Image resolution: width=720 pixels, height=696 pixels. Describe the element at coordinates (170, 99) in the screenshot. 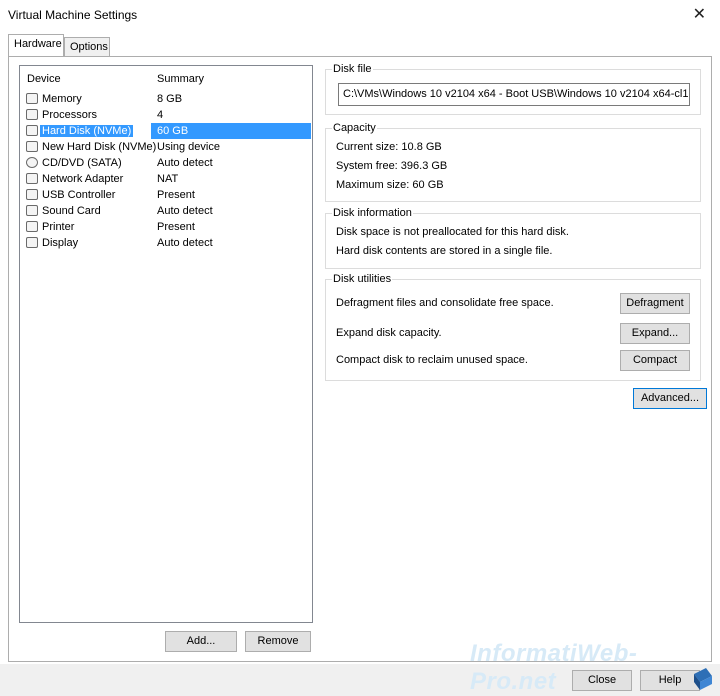

I see `device-summary: 8 GB` at that location.